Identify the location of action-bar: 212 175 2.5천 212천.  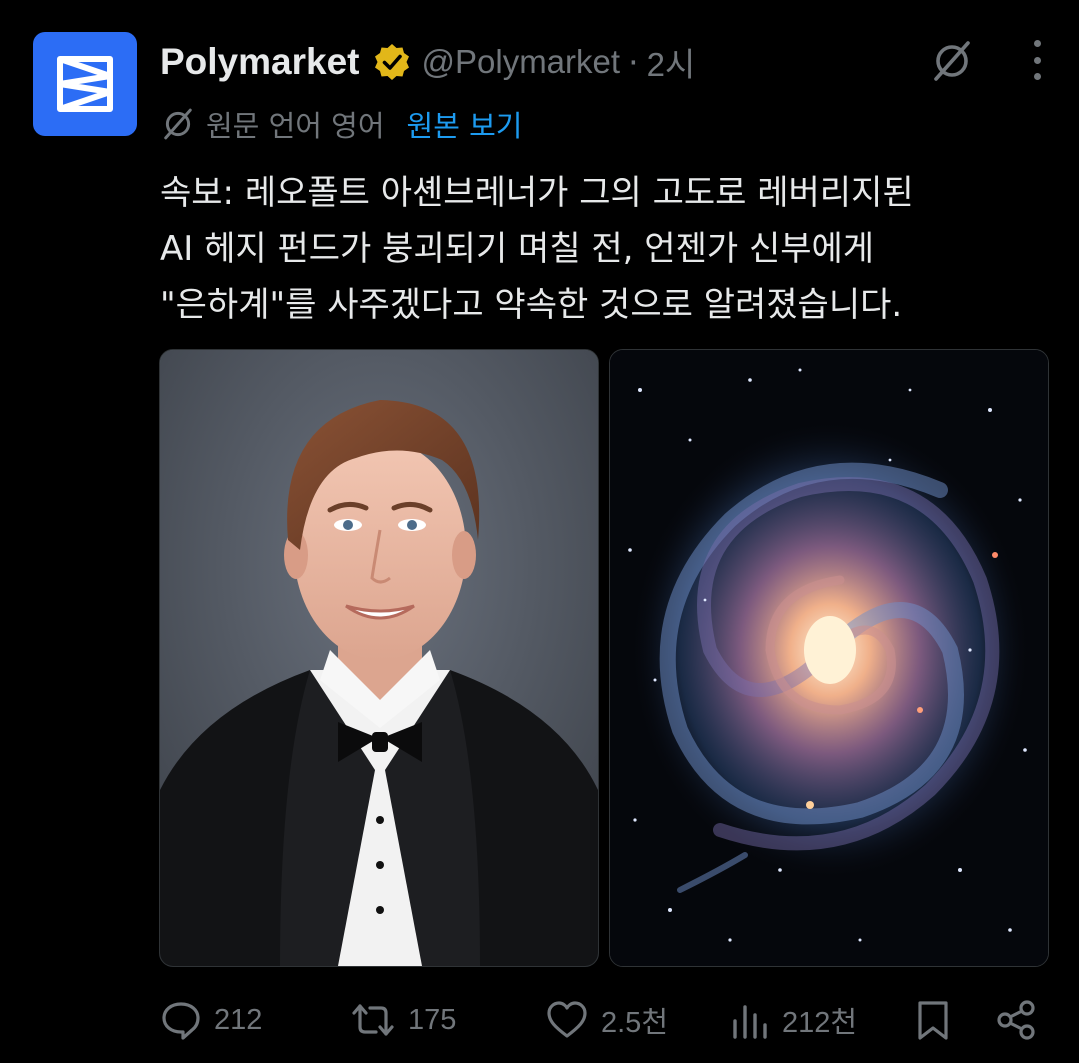
(604, 1020).